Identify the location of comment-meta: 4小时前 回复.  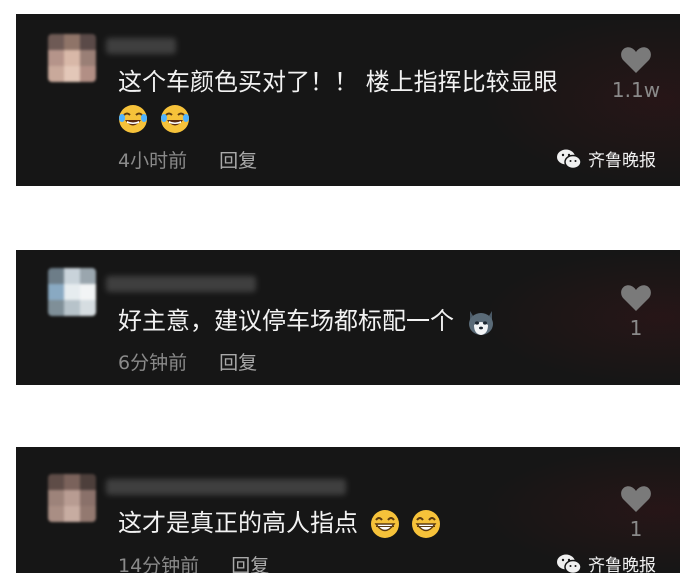
(187, 159).